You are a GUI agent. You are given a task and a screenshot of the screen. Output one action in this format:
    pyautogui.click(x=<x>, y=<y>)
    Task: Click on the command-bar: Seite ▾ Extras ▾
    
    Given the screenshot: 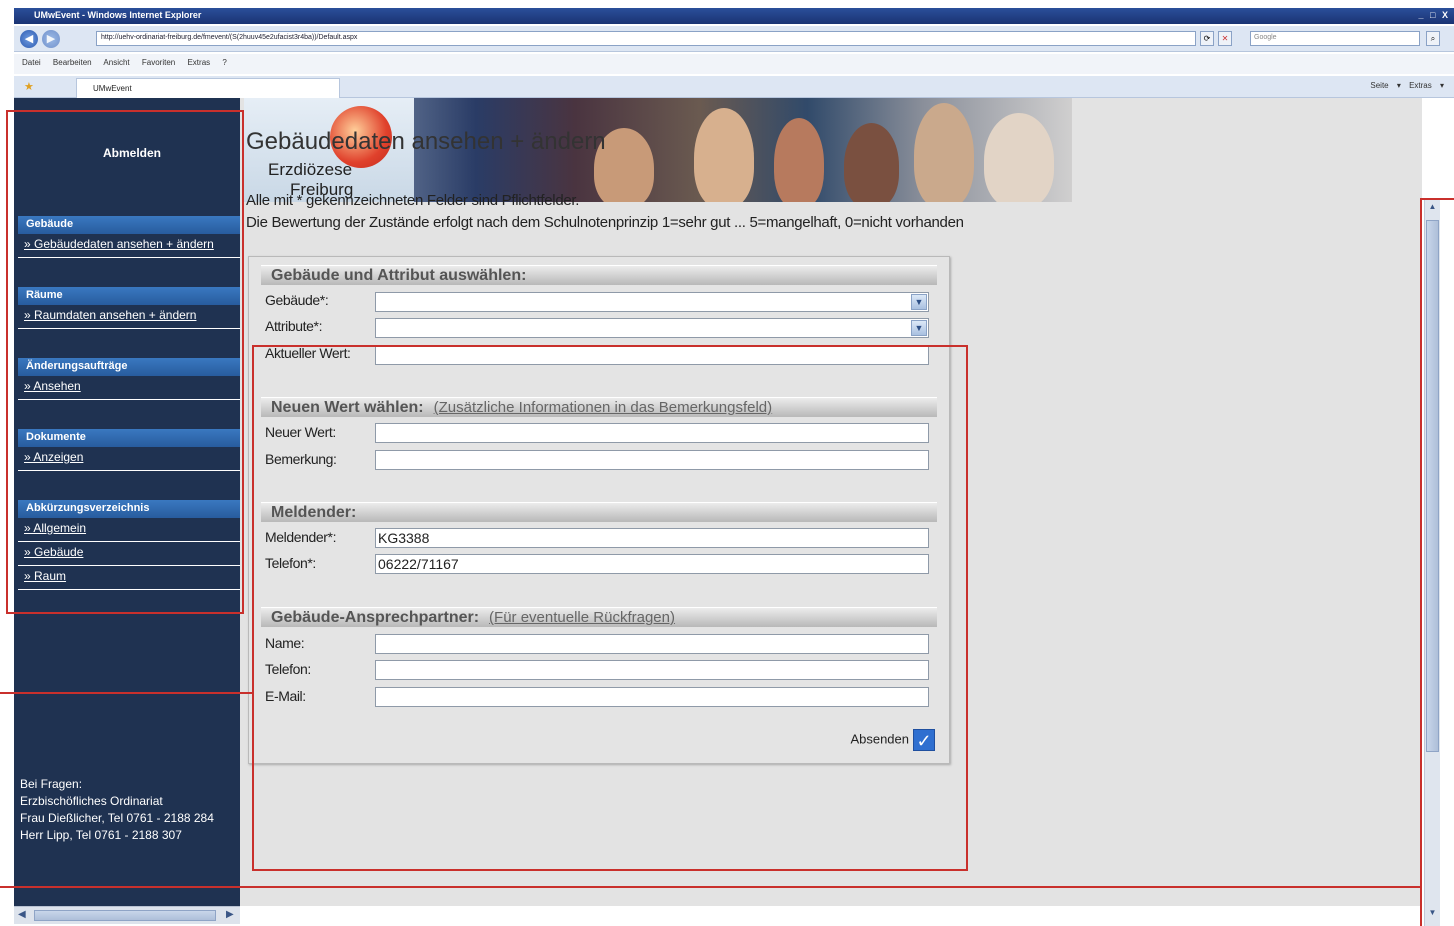 What is the action you would take?
    pyautogui.click(x=1407, y=85)
    